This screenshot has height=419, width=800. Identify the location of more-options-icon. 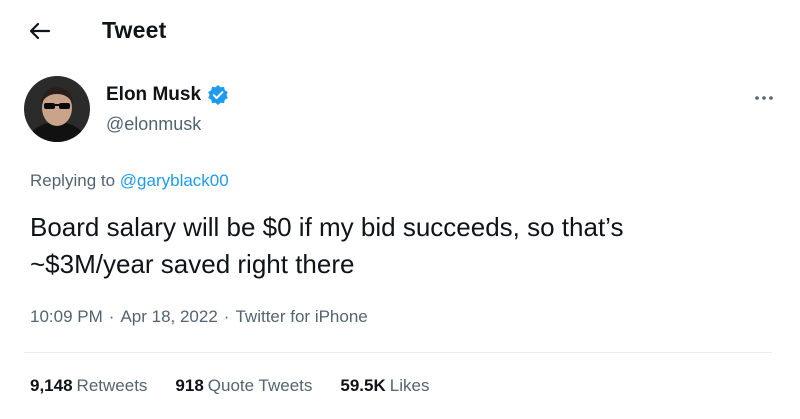
(764, 98).